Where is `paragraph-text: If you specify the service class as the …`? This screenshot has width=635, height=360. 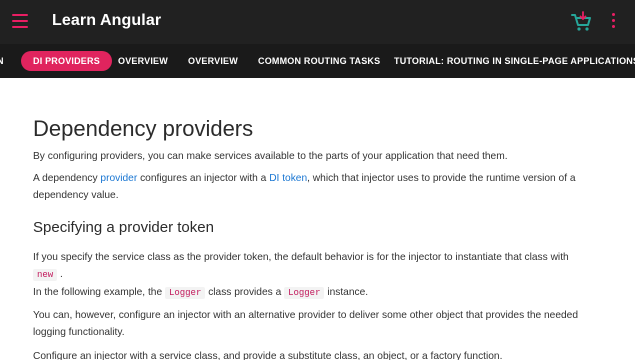
paragraph-text: If you specify the service class as the … is located at coordinates (301, 257).